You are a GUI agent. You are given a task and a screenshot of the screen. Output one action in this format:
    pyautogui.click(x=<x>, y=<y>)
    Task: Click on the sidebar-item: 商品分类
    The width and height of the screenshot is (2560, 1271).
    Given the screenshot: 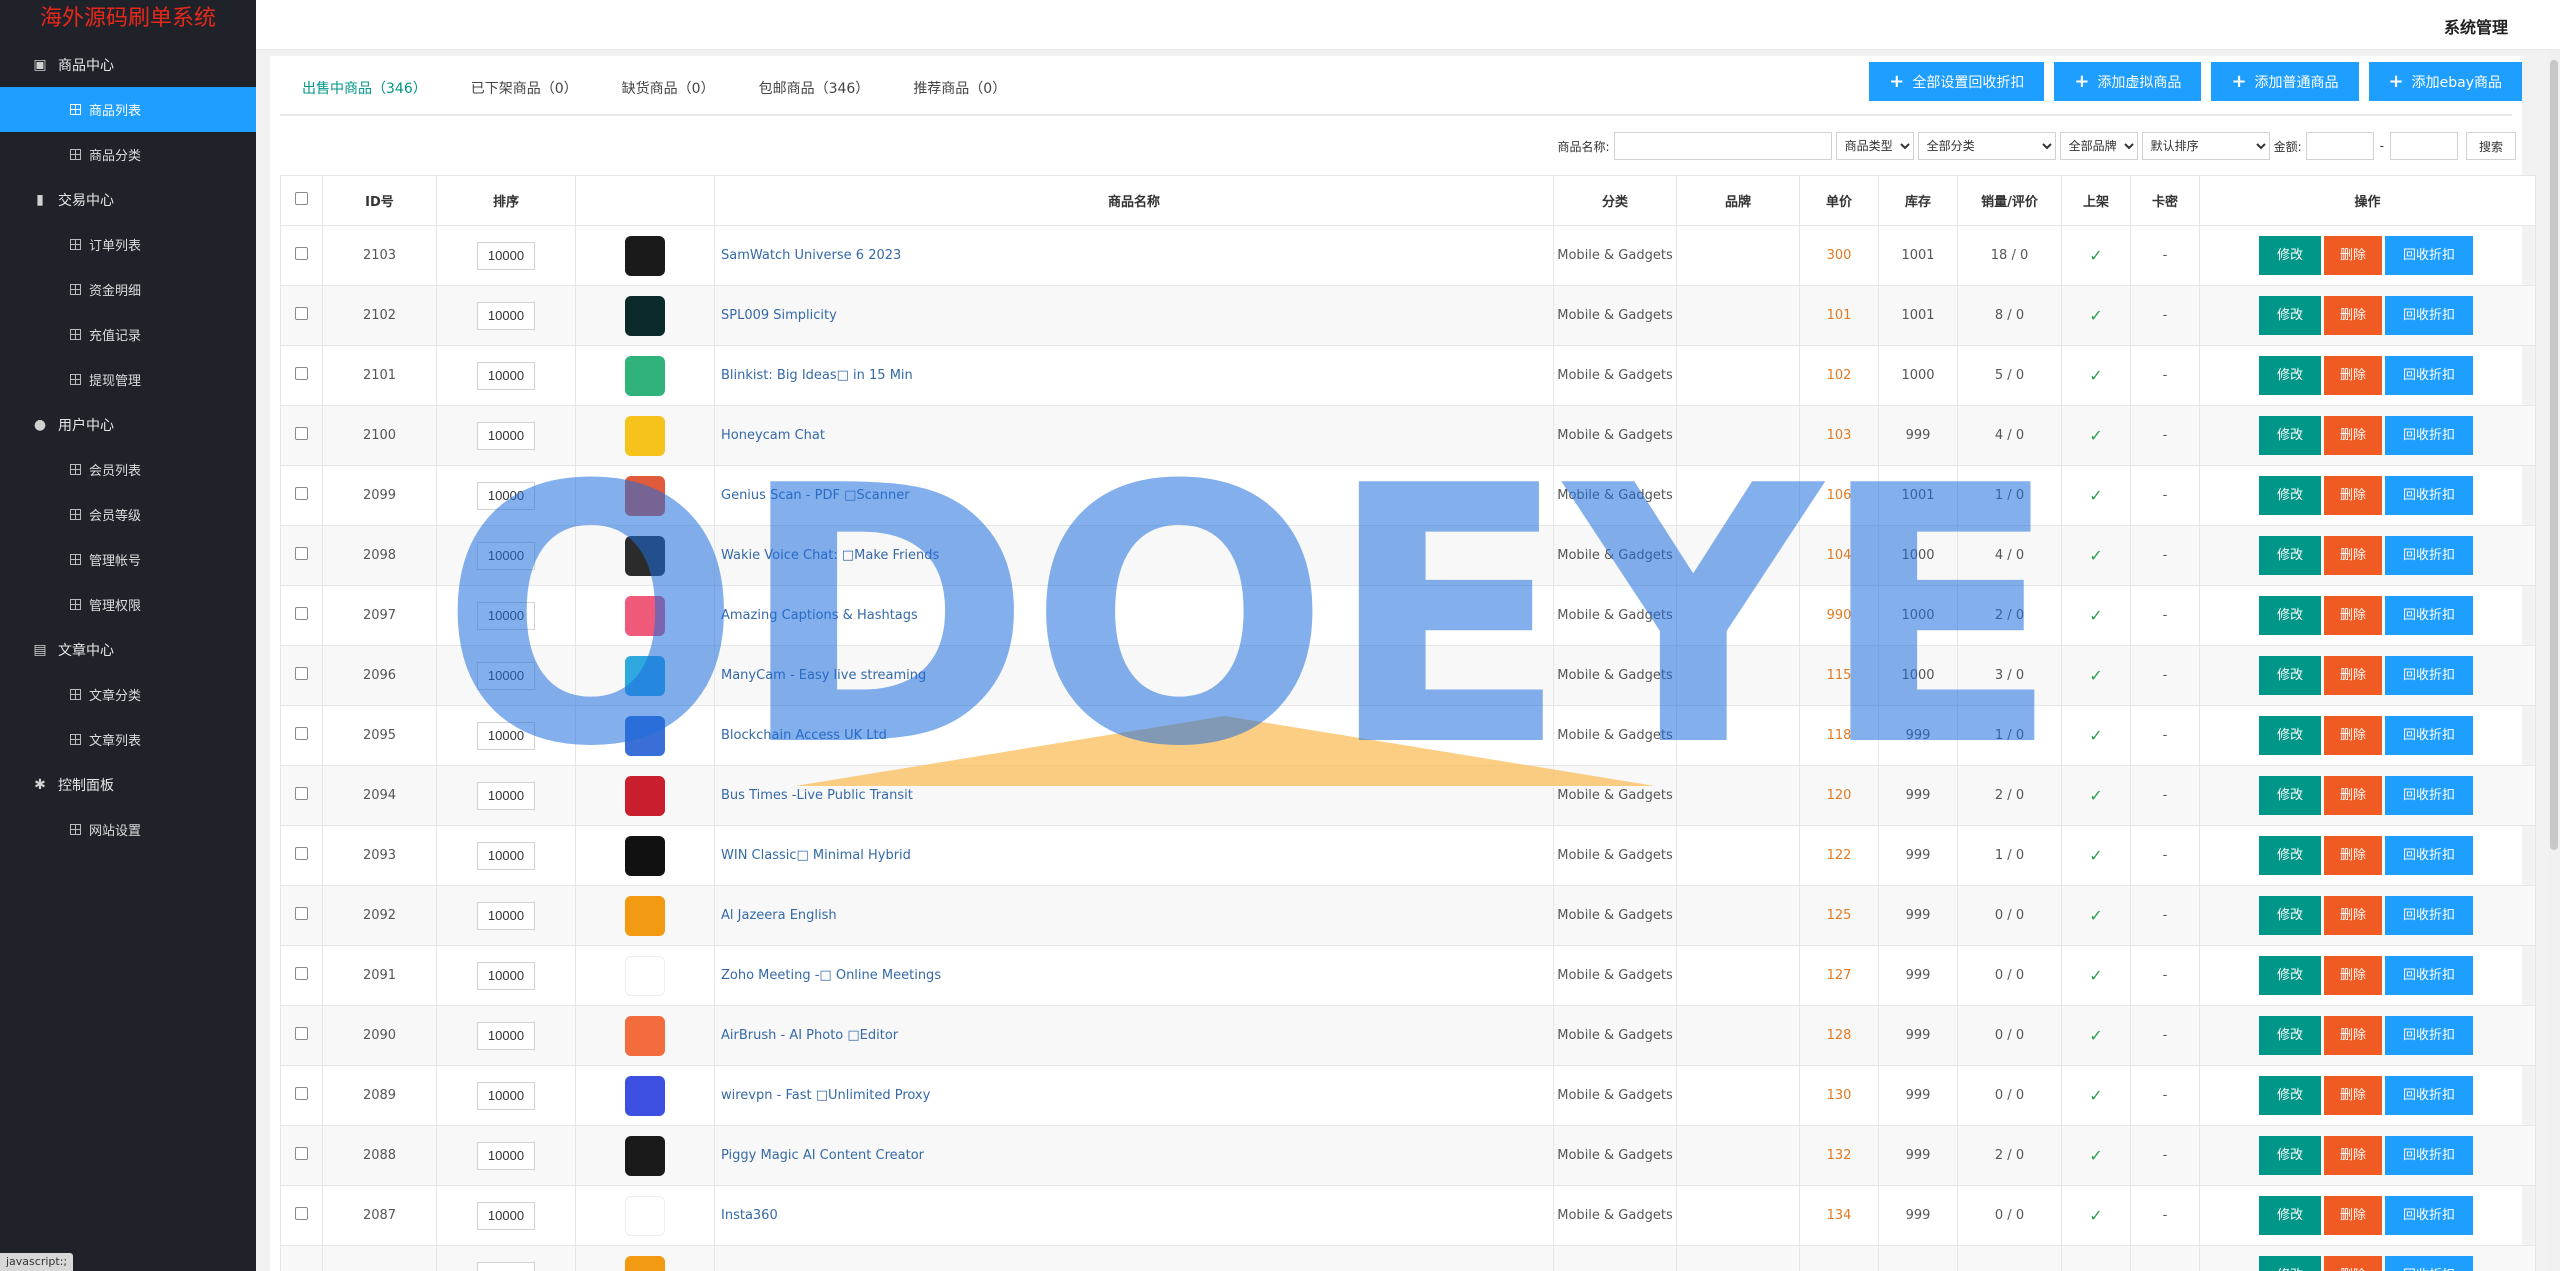 What is the action you would take?
    pyautogui.click(x=128, y=154)
    